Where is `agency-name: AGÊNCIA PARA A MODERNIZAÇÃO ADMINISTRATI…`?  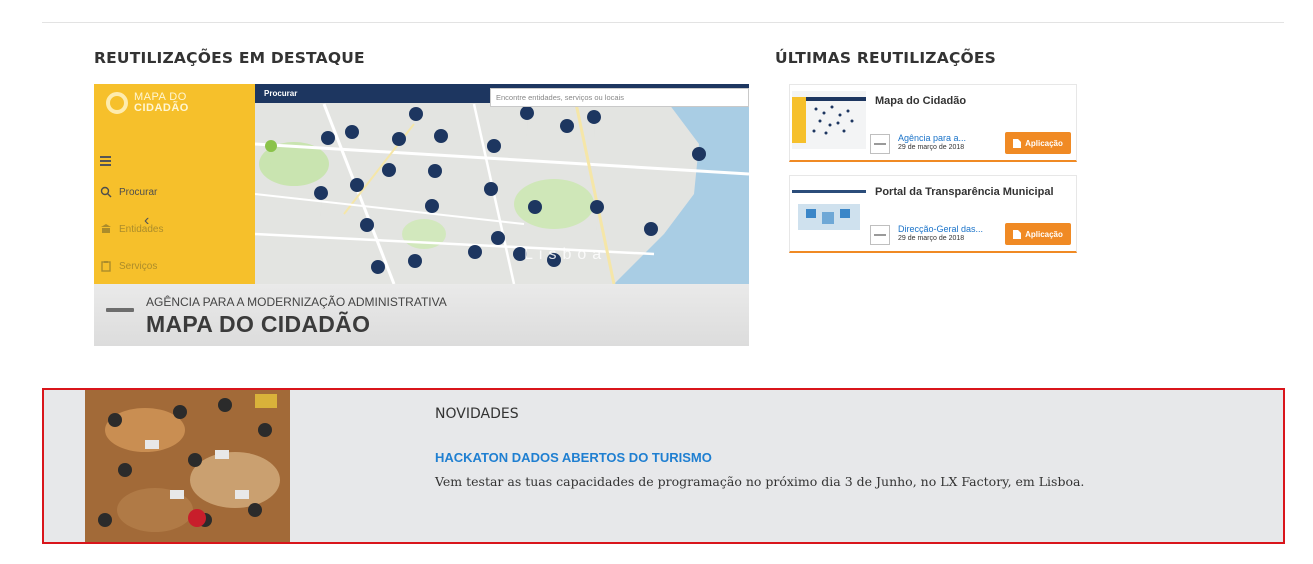 agency-name: AGÊNCIA PARA A MODERNIZAÇÃO ADMINISTRATI… is located at coordinates (296, 302).